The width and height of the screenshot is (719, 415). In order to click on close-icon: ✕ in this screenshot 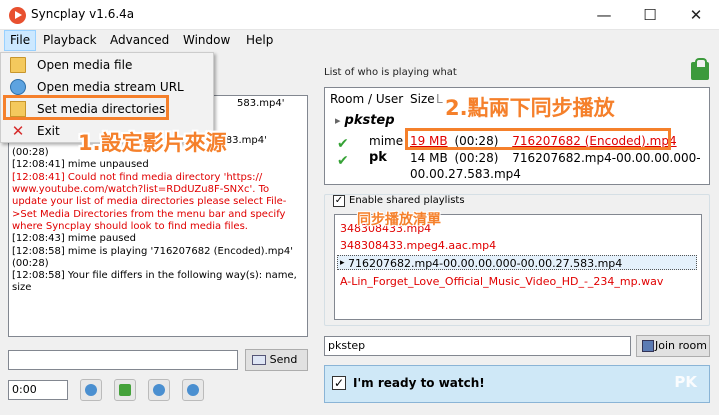, I will do `click(18, 131)`.